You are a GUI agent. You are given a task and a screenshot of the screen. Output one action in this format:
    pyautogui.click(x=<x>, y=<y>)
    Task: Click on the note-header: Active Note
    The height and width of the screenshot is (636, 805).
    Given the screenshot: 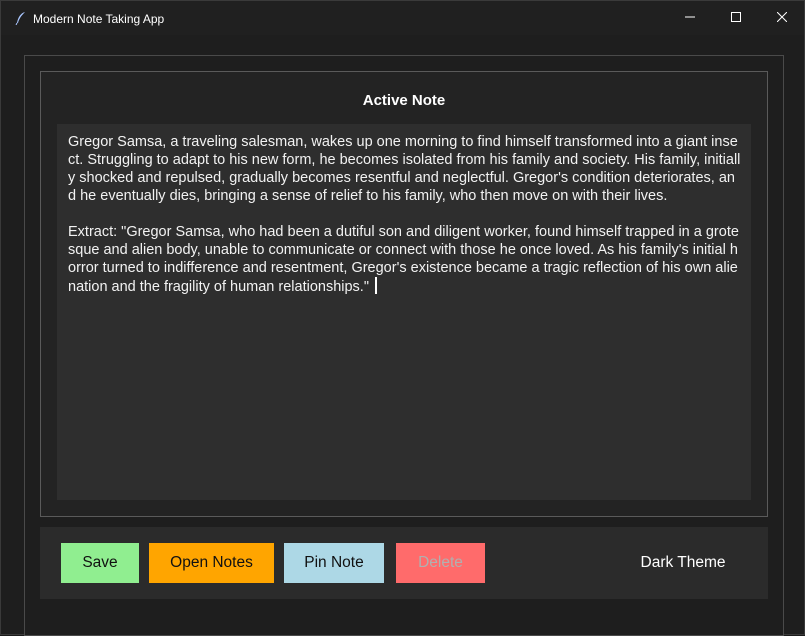 What is the action you would take?
    pyautogui.click(x=404, y=100)
    